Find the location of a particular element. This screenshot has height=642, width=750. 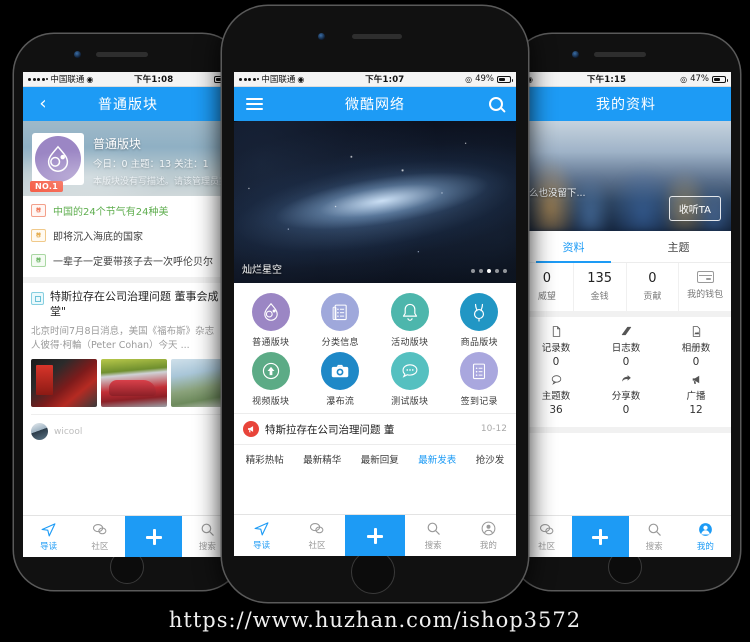

search-button is located at coordinates (496, 104).